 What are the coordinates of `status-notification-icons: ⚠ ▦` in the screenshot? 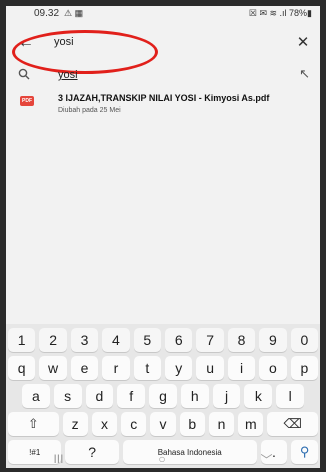 It's located at (74, 13).